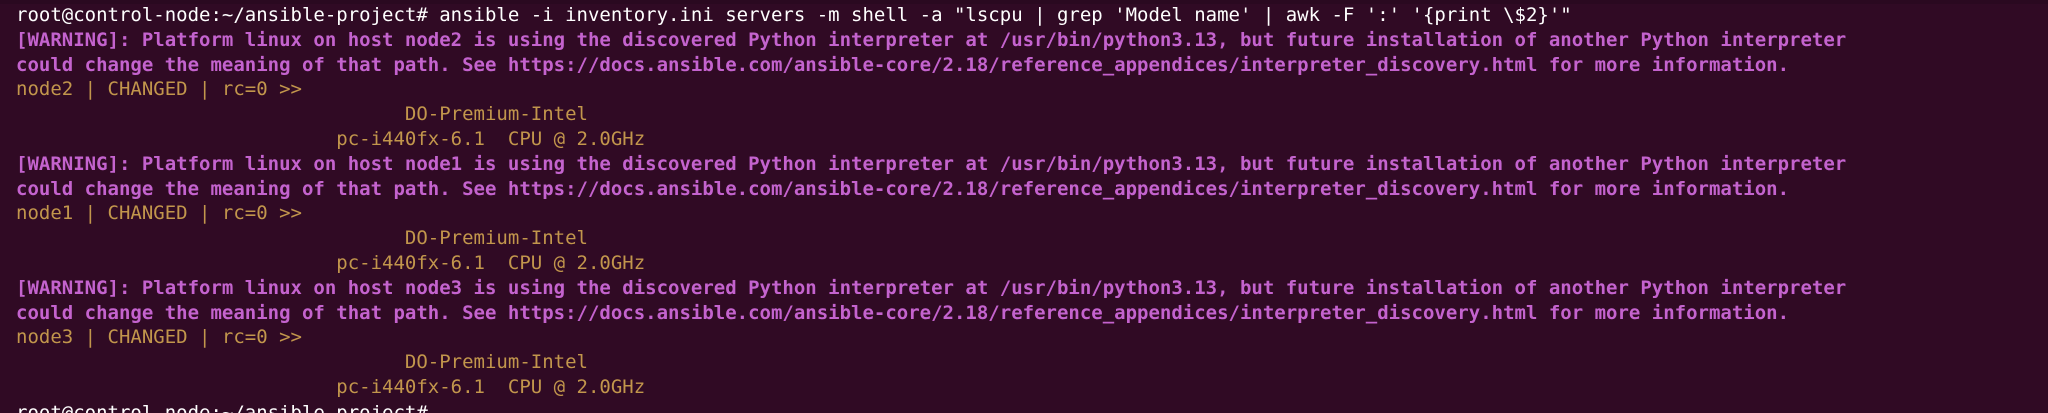 The image size is (2048, 413). I want to click on next-prompt: root@control-node:~/ansible-project#, so click(222, 407).